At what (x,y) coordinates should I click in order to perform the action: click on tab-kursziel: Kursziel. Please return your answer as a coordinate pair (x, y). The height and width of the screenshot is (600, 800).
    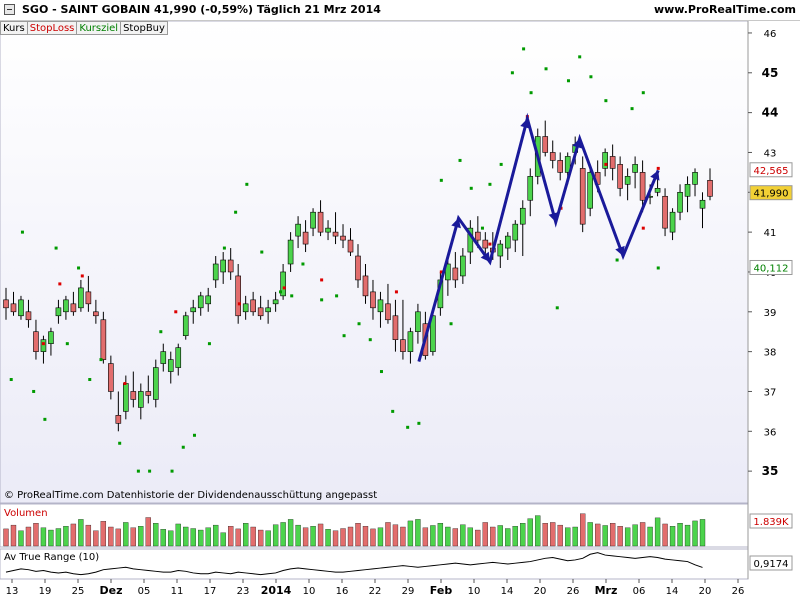
    Looking at the image, I should click on (99, 28).